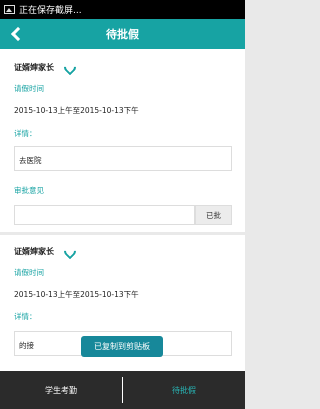  I want to click on tab-student-attendance: 学生考勤, so click(61, 390).